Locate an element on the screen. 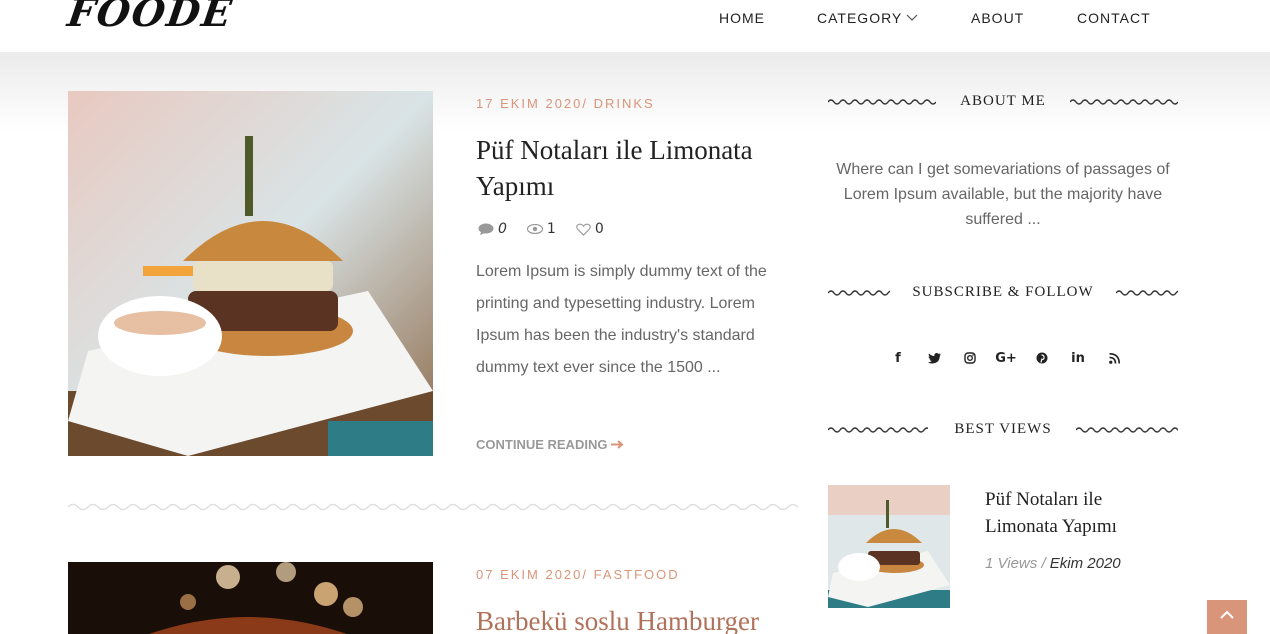 Image resolution: width=1270 pixels, height=634 pixels. facebook-icon: f is located at coordinates (898, 358).